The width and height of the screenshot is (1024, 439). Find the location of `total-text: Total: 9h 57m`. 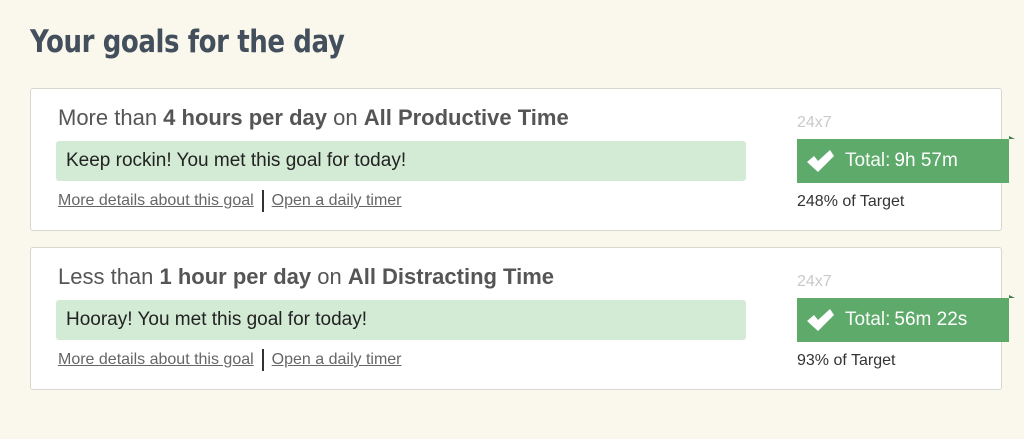

total-text: Total: 9h 57m is located at coordinates (901, 161).